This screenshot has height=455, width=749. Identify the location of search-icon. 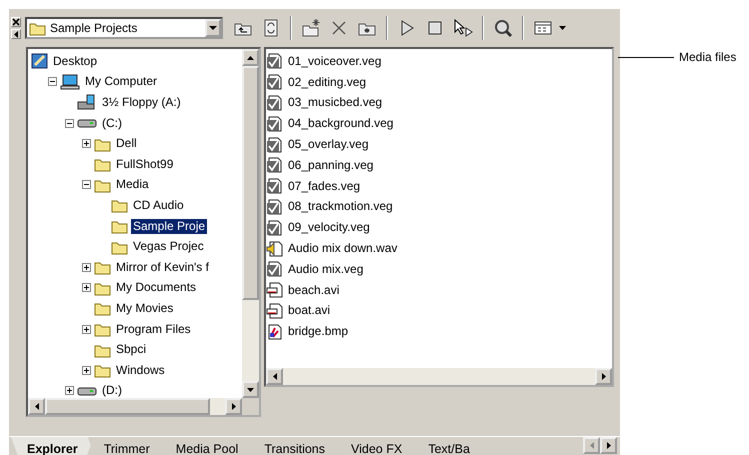
(503, 28).